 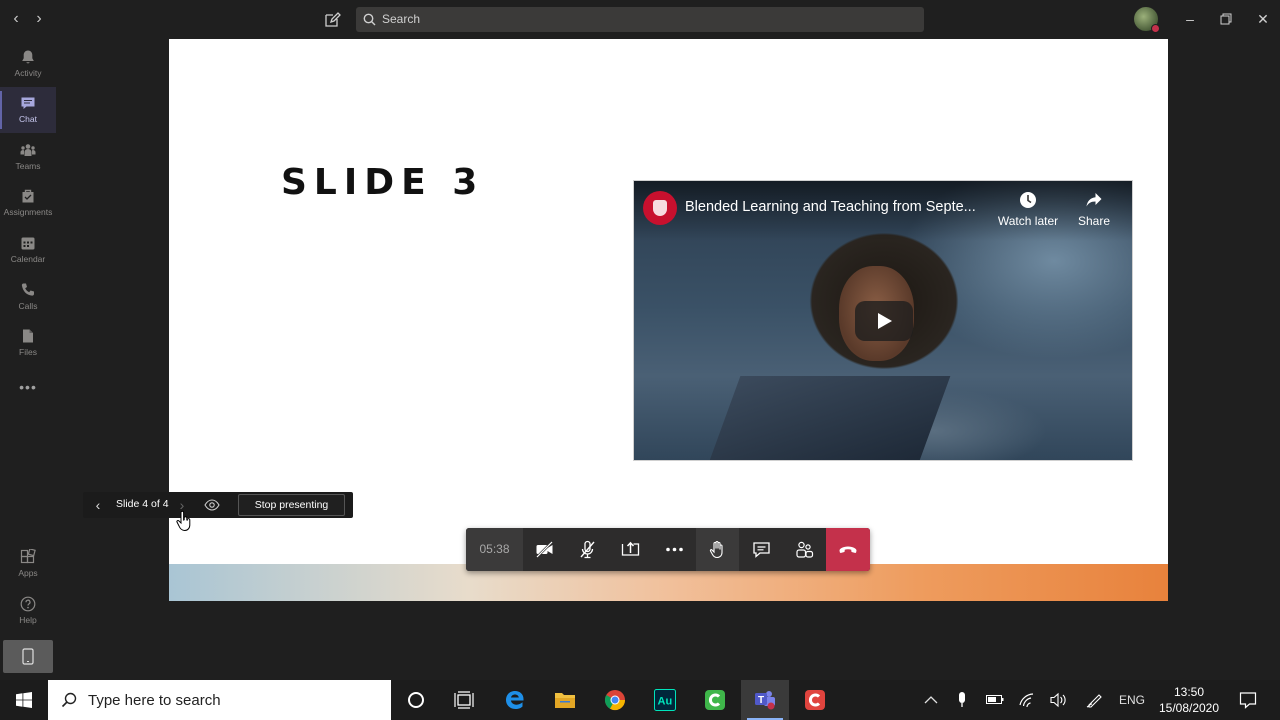 I want to click on rail-item-calls: Calls, so click(x=28, y=297).